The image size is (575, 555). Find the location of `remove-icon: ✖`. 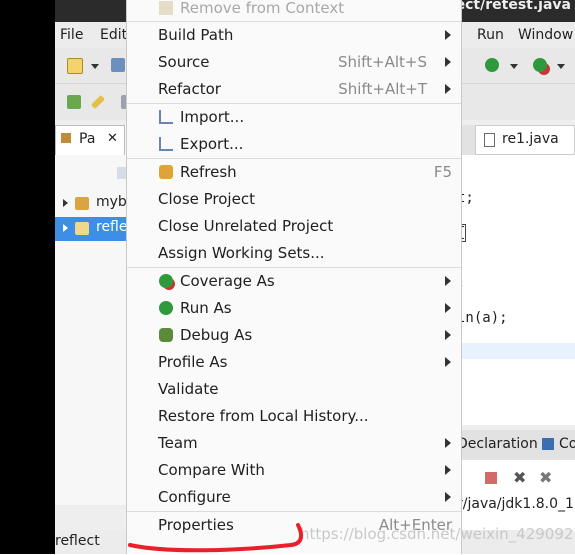

remove-icon: ✖ is located at coordinates (519, 477).